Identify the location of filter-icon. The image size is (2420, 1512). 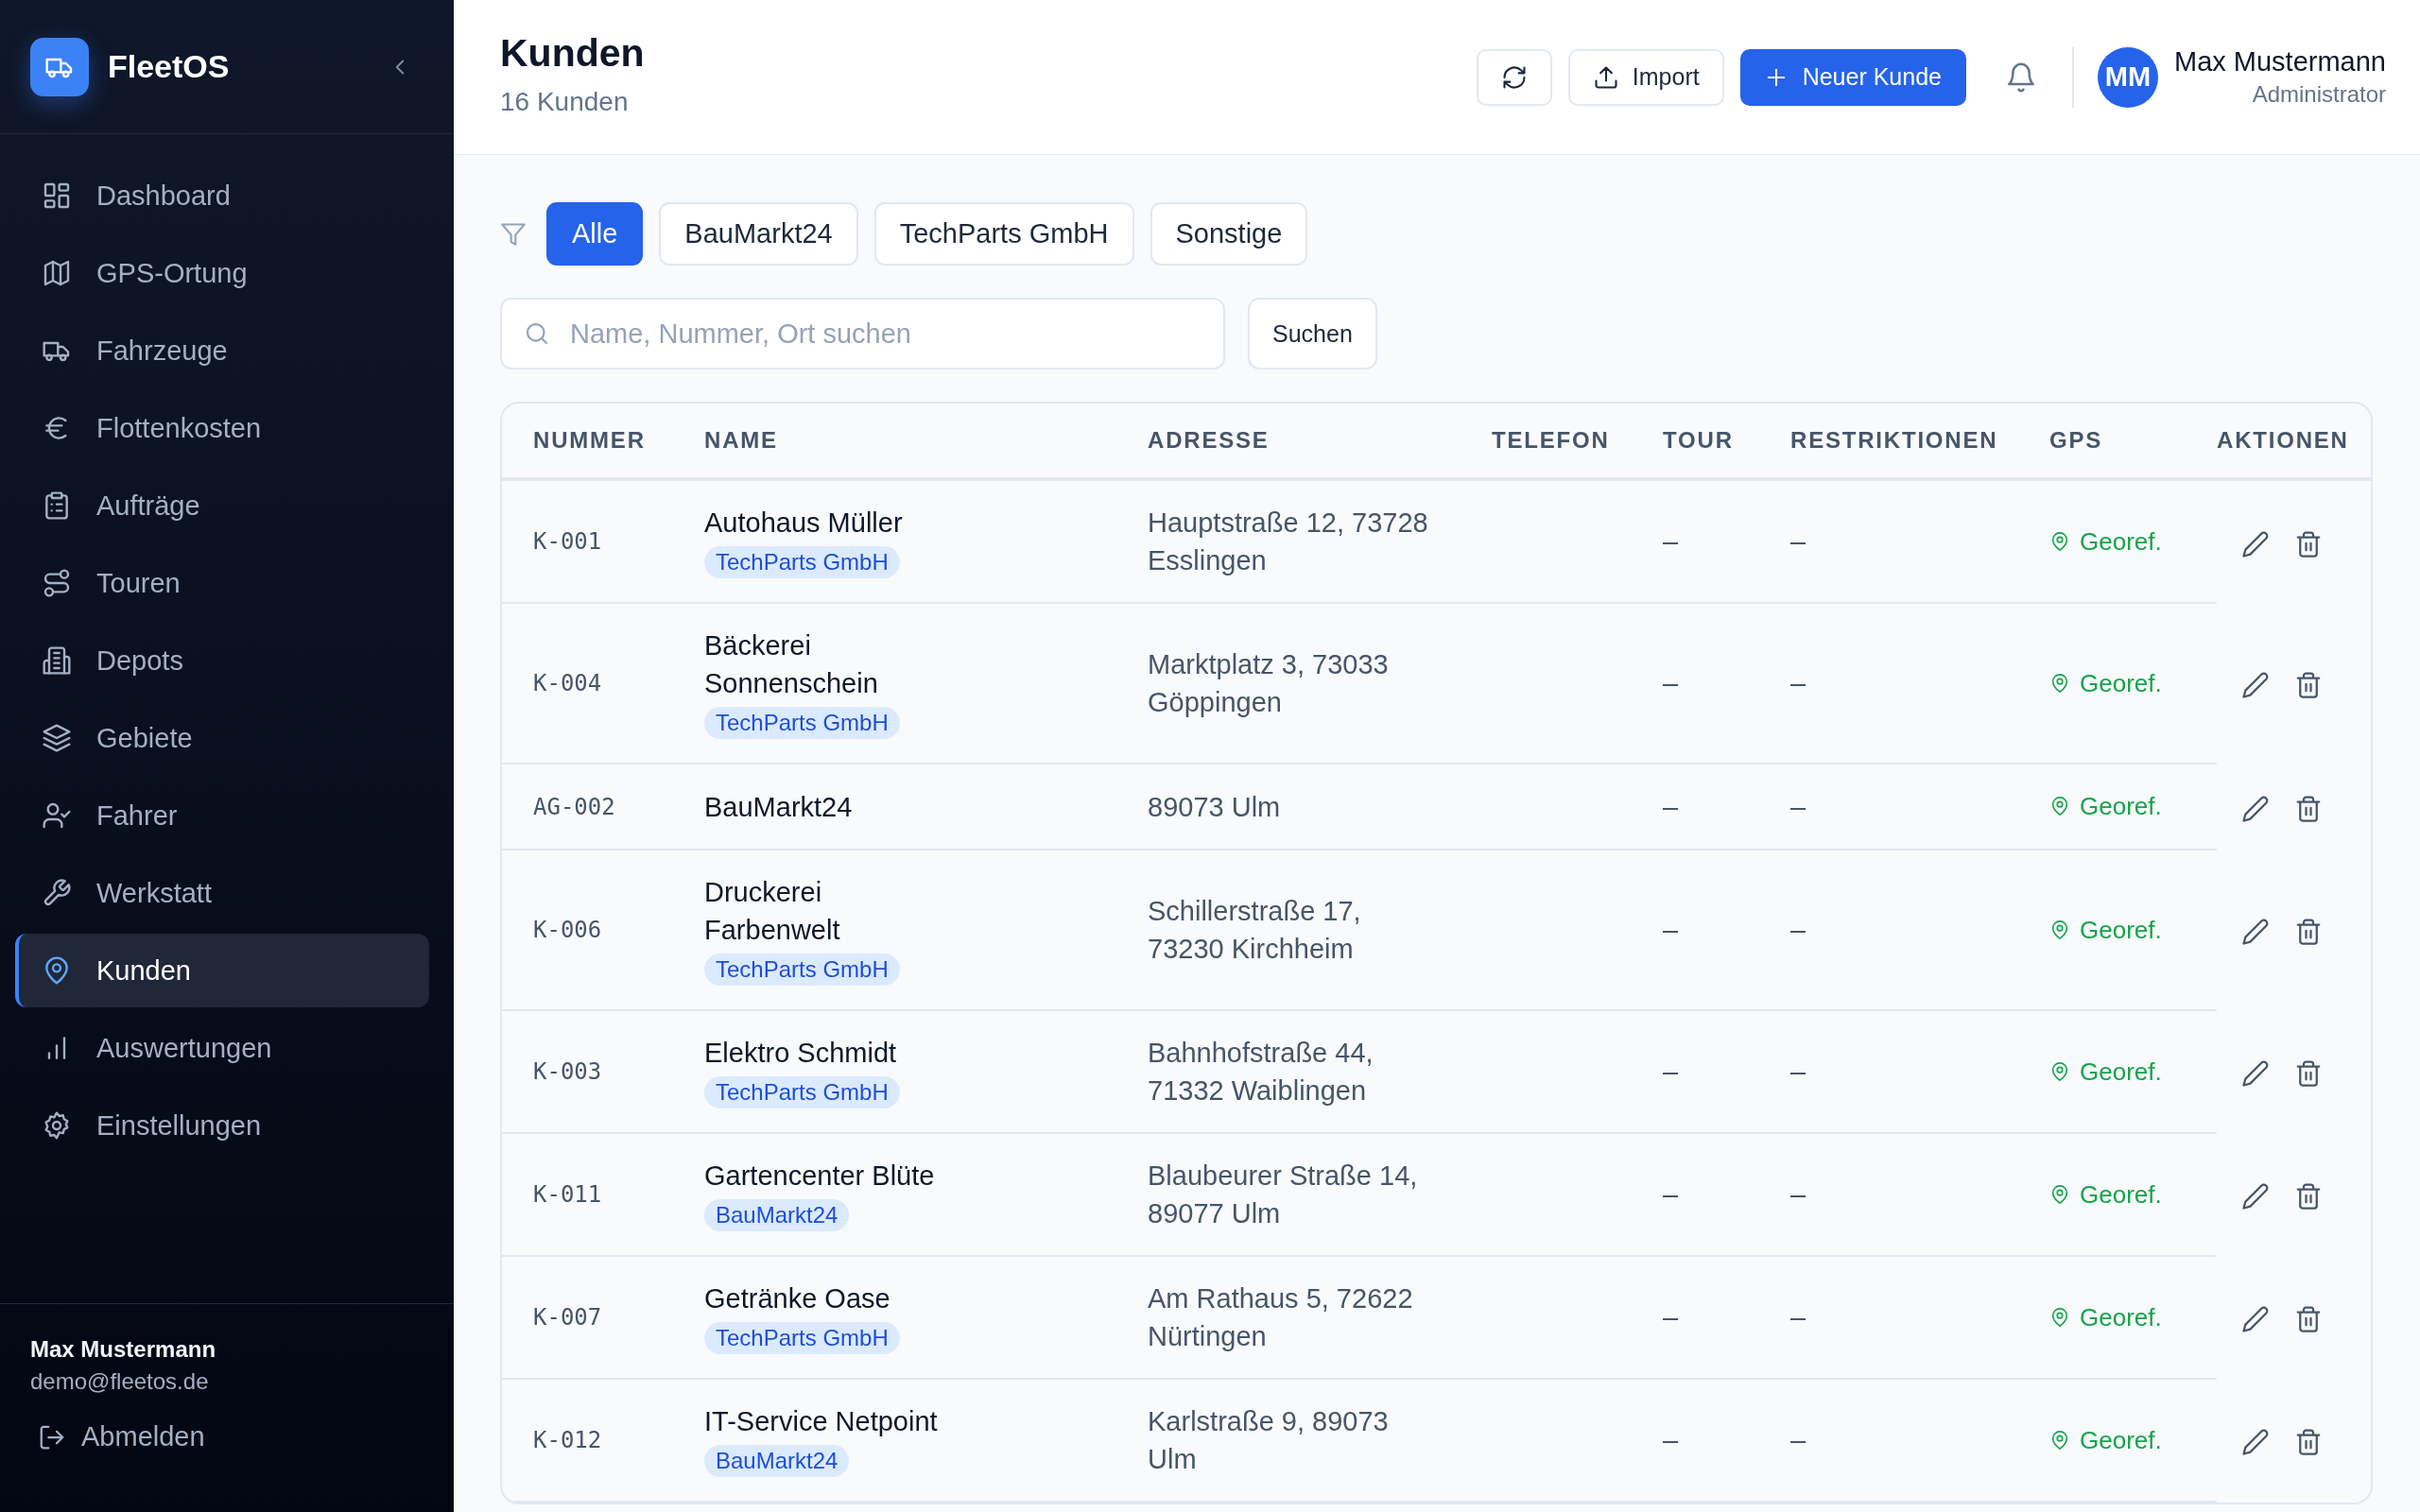
(513, 234).